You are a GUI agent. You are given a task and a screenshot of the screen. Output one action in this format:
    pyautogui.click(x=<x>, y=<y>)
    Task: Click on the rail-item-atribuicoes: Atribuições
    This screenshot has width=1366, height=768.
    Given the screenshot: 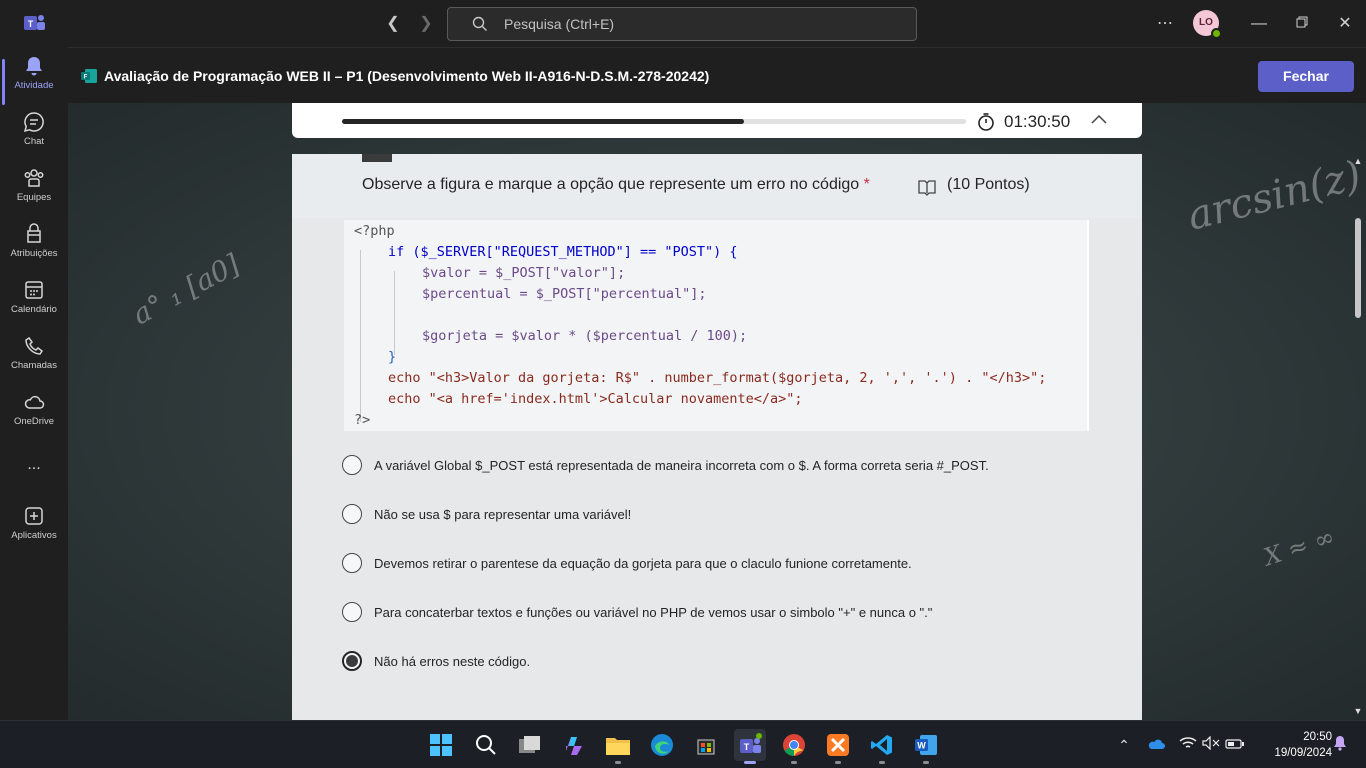 What is the action you would take?
    pyautogui.click(x=34, y=251)
    